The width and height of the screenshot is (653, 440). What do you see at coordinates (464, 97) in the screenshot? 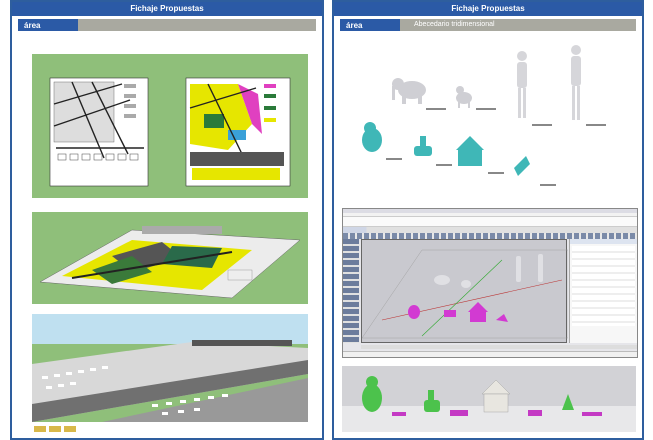
I see `cat-model` at bounding box center [464, 97].